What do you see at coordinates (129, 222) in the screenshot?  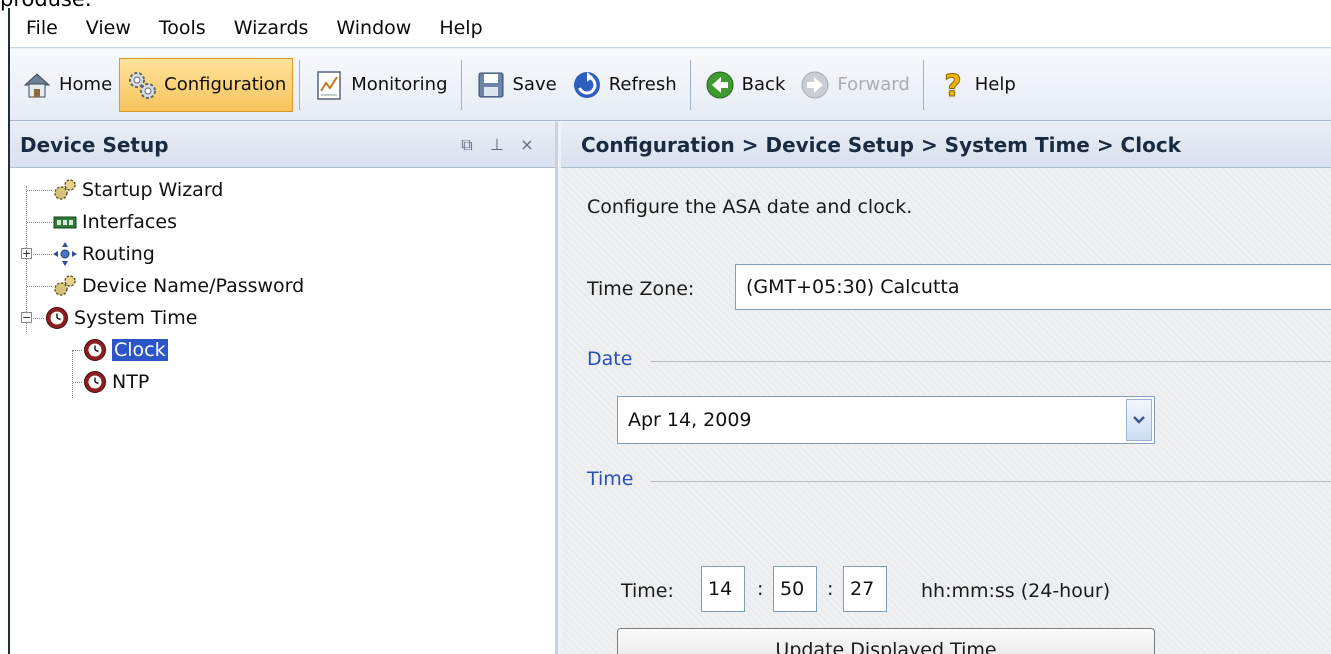 I see `tree-item-label: Interfaces` at bounding box center [129, 222].